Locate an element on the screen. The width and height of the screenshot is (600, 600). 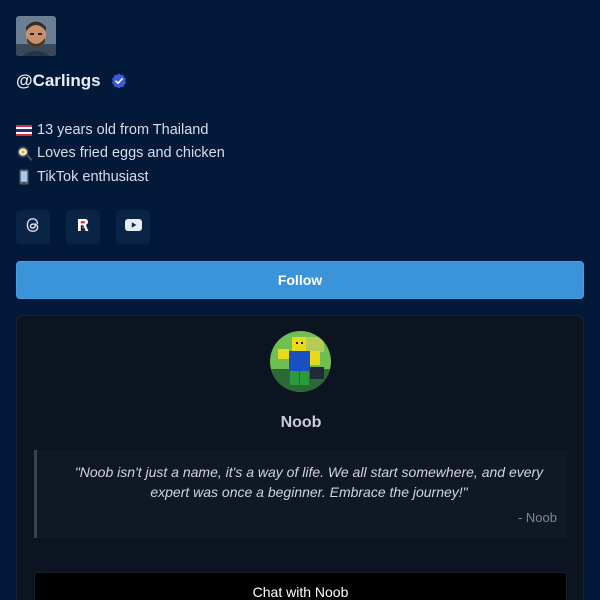
youtube-link is located at coordinates (133, 227).